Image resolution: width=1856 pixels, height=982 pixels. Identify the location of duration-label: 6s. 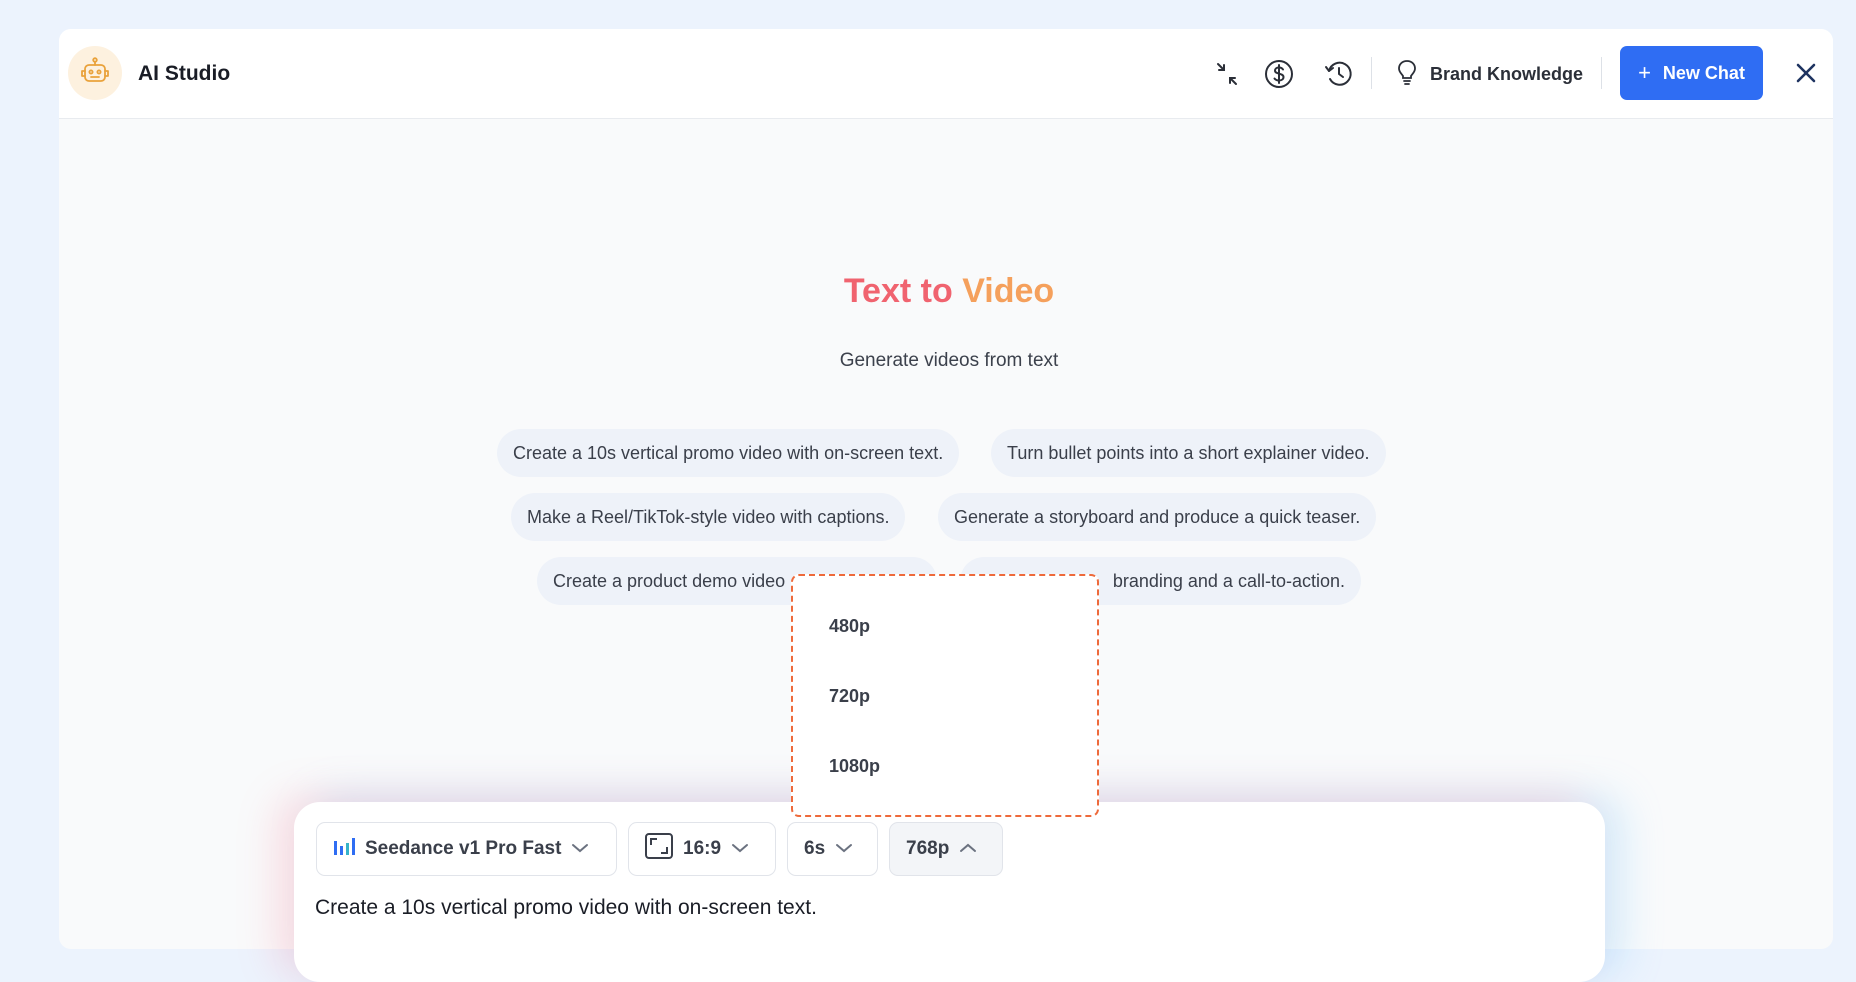
(815, 848).